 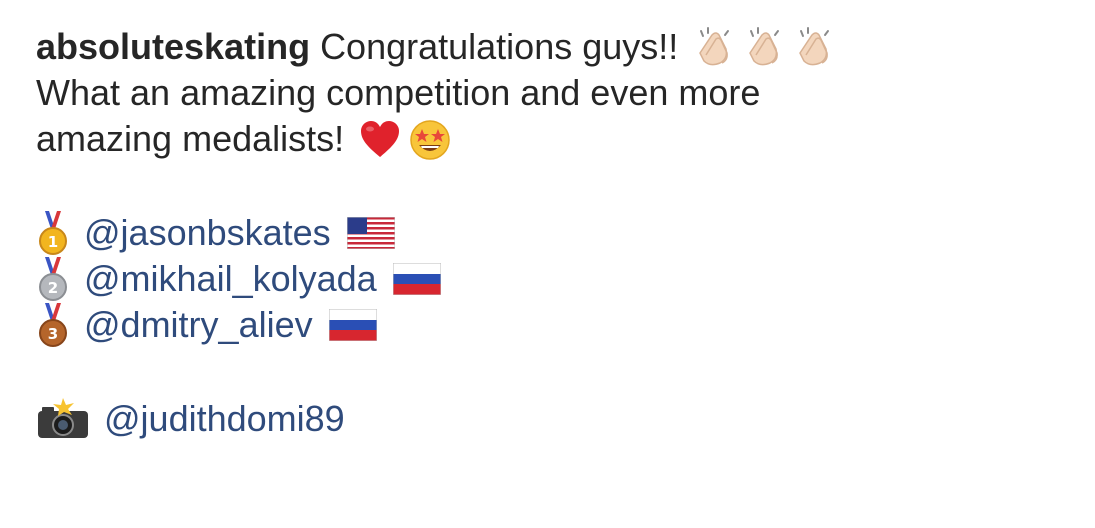 What do you see at coordinates (63, 419) in the screenshot?
I see `camera-with-flash-icon` at bounding box center [63, 419].